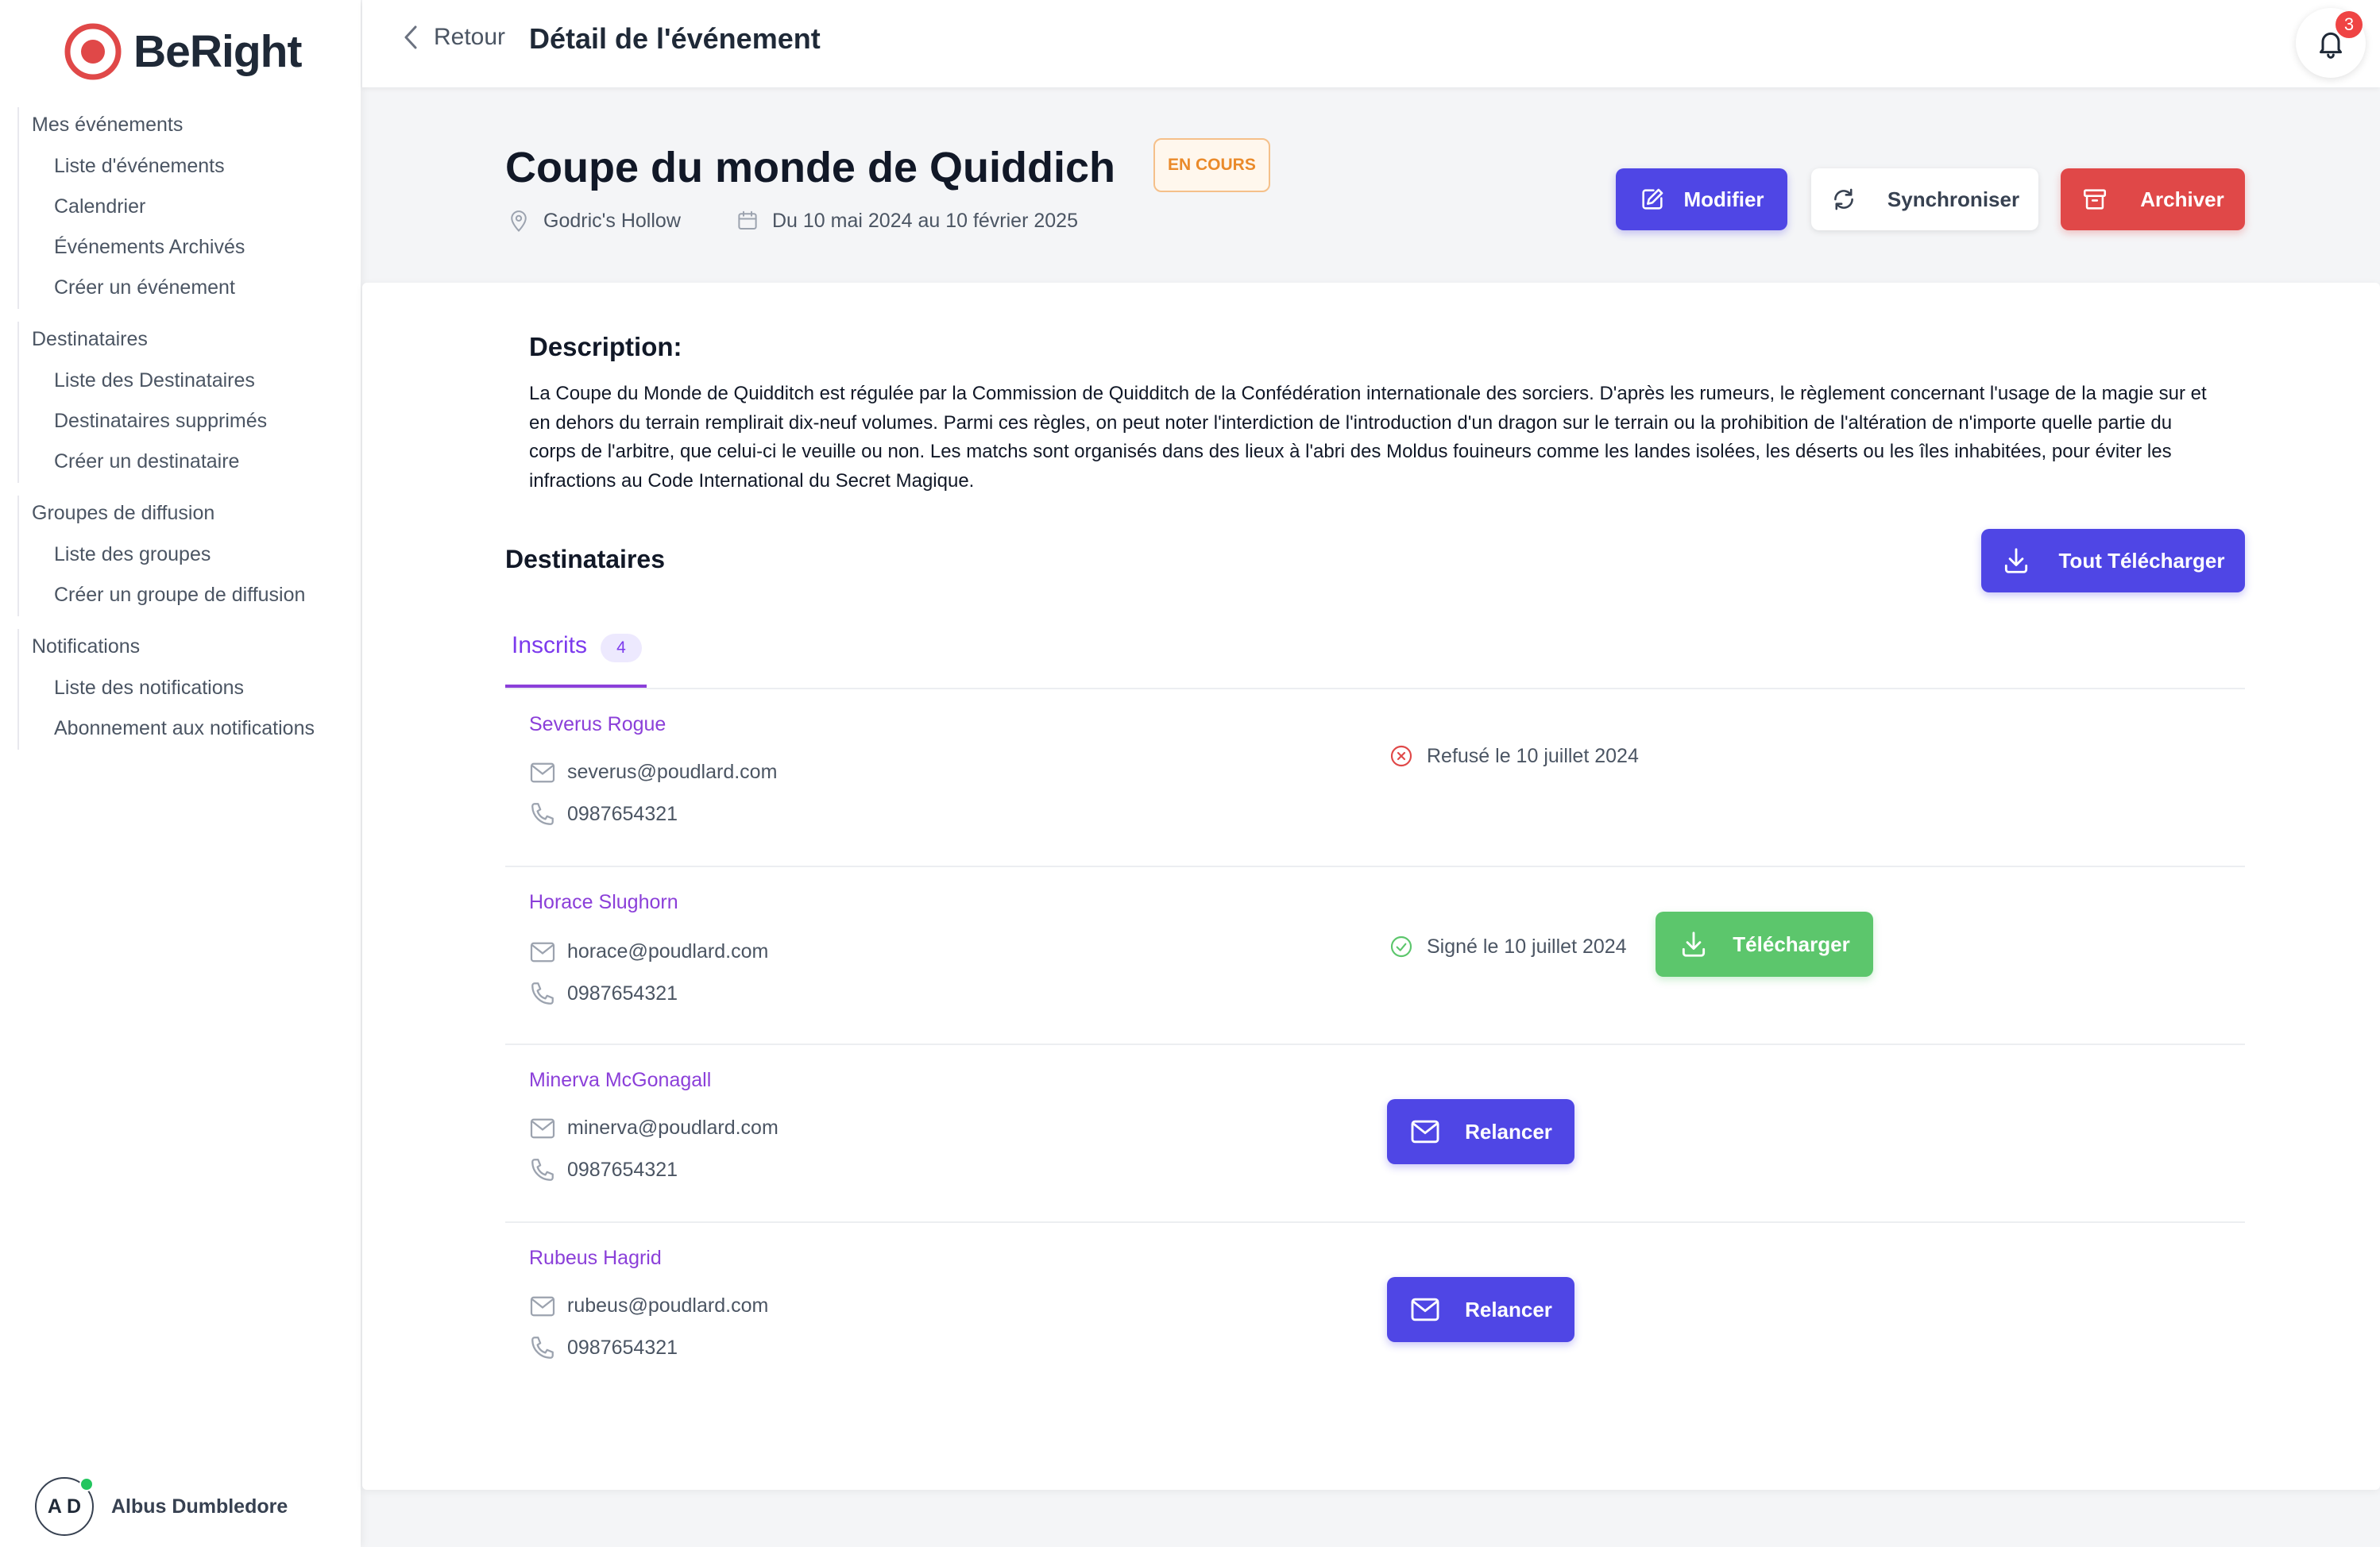 Image resolution: width=2380 pixels, height=1547 pixels. I want to click on user-name: Albus Dumbledore, so click(199, 1506).